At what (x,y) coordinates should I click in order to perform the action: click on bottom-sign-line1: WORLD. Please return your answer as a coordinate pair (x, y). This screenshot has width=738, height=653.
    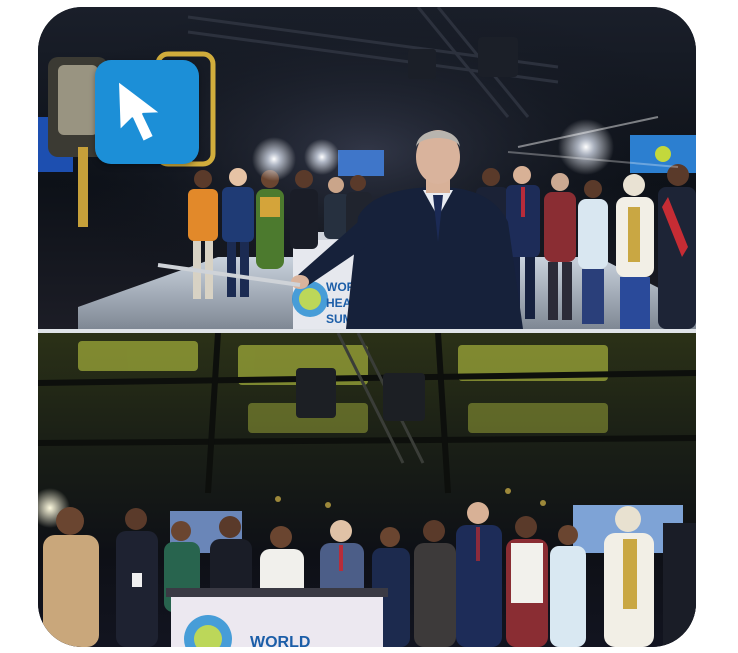
    Looking at the image, I should click on (280, 640).